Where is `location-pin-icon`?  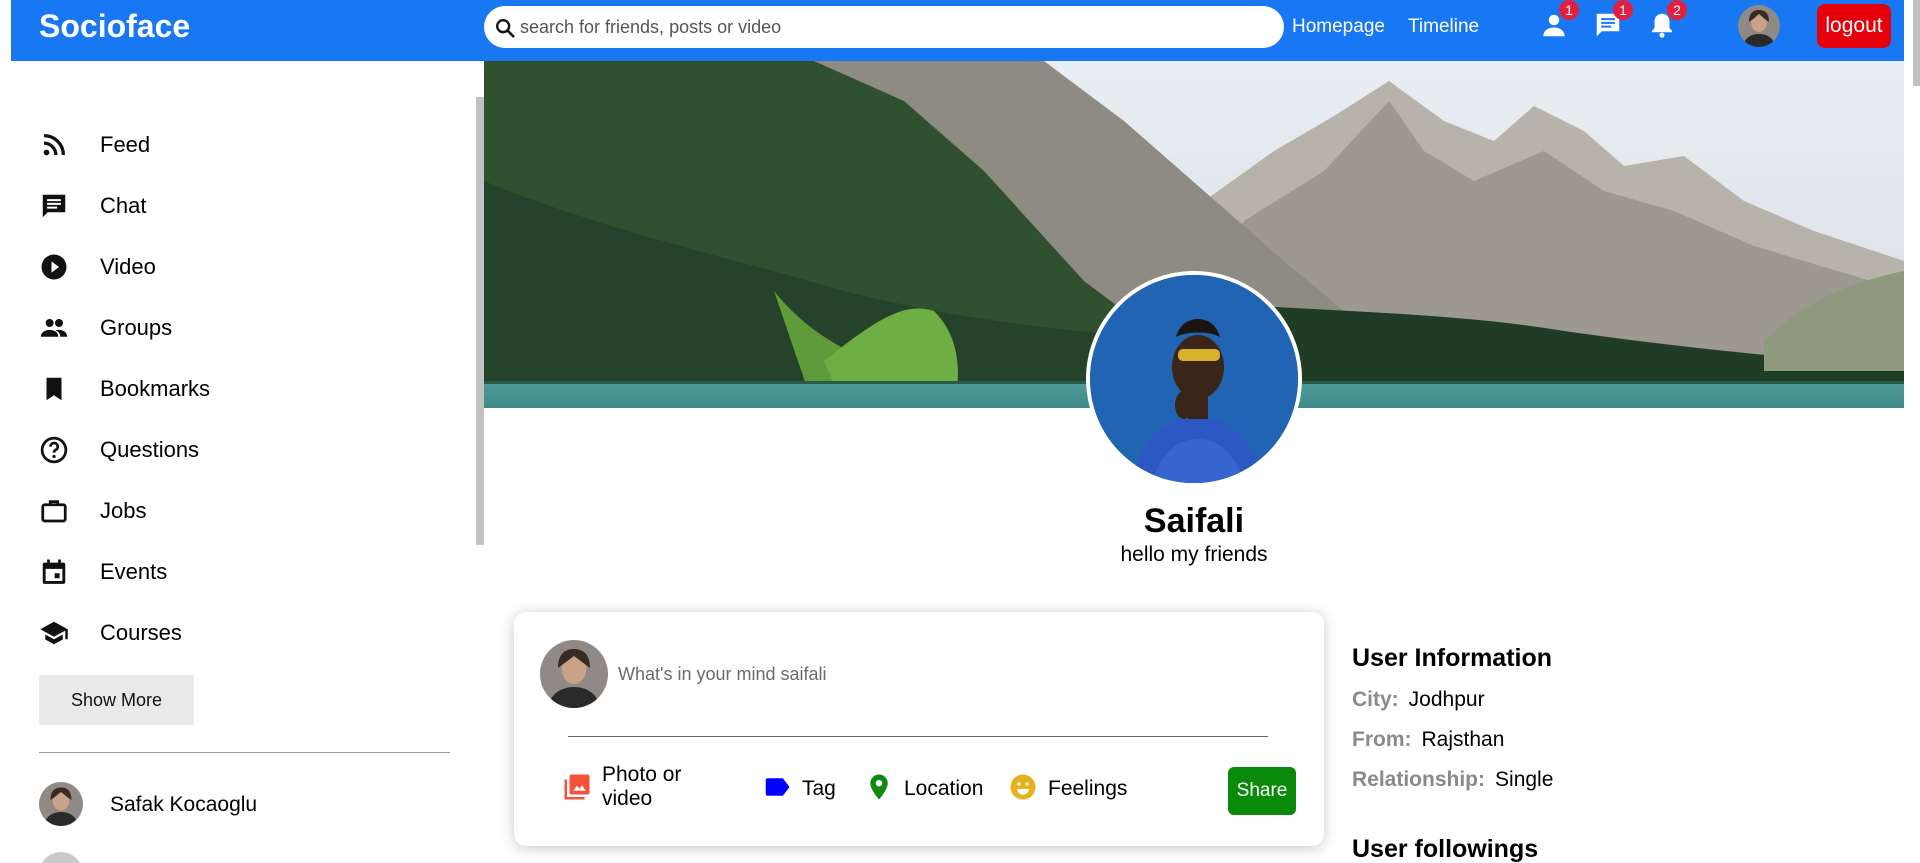
location-pin-icon is located at coordinates (879, 787).